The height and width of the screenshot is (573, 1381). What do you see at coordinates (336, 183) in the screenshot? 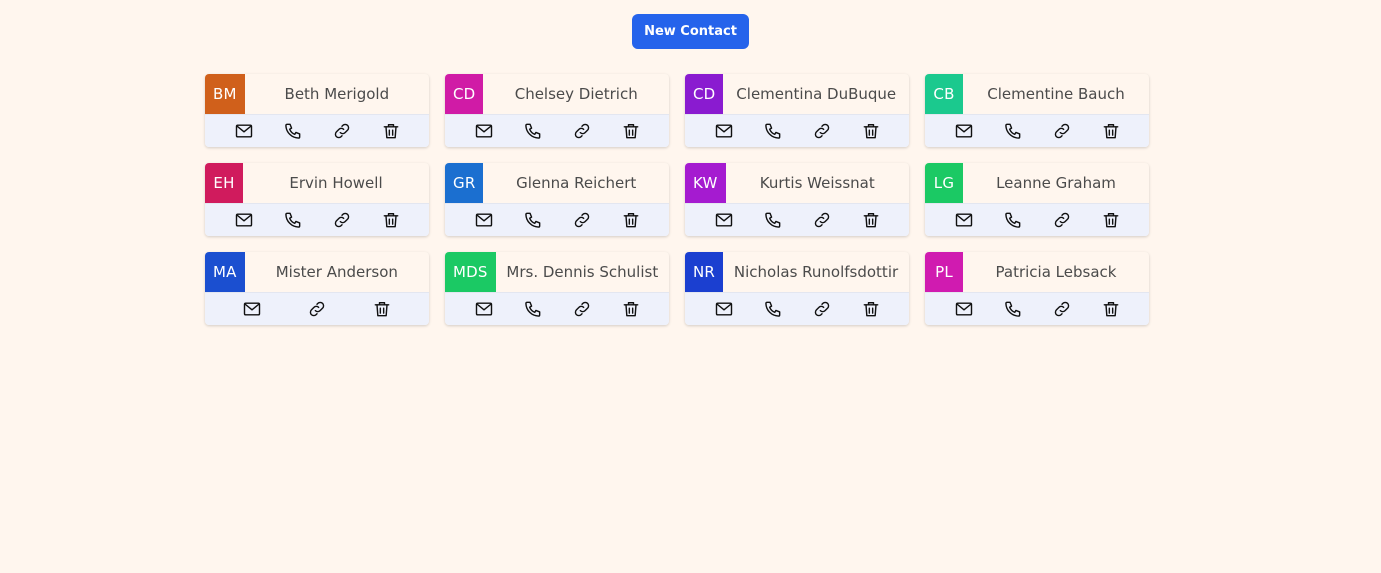
I see `contact-name: Ervin Howell` at bounding box center [336, 183].